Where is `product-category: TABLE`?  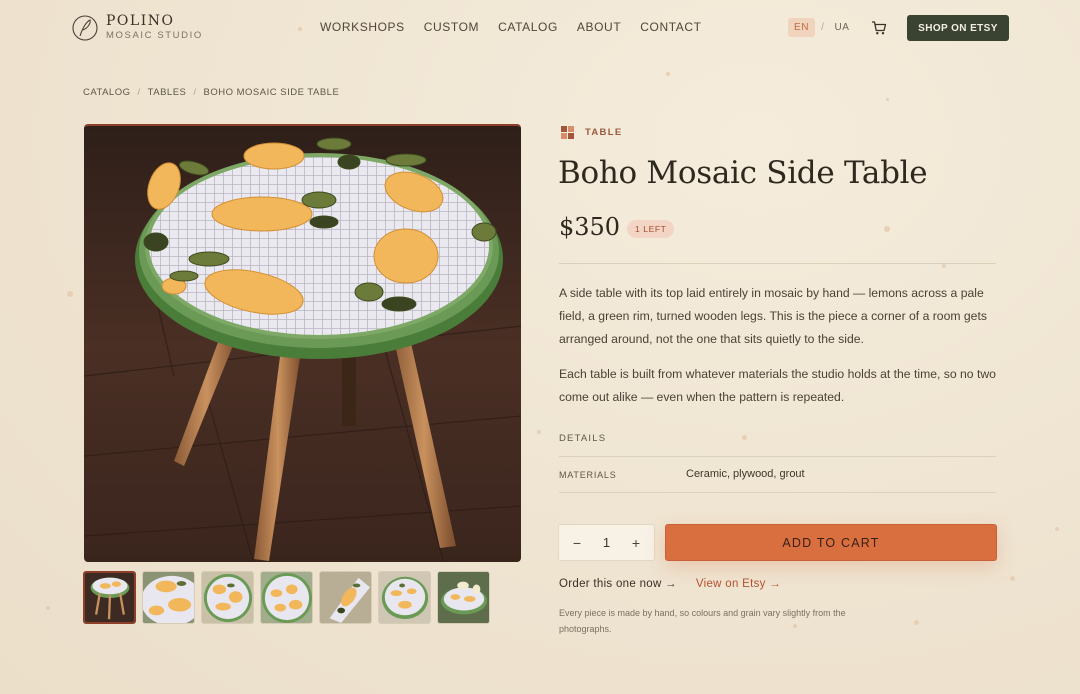 product-category: TABLE is located at coordinates (591, 132).